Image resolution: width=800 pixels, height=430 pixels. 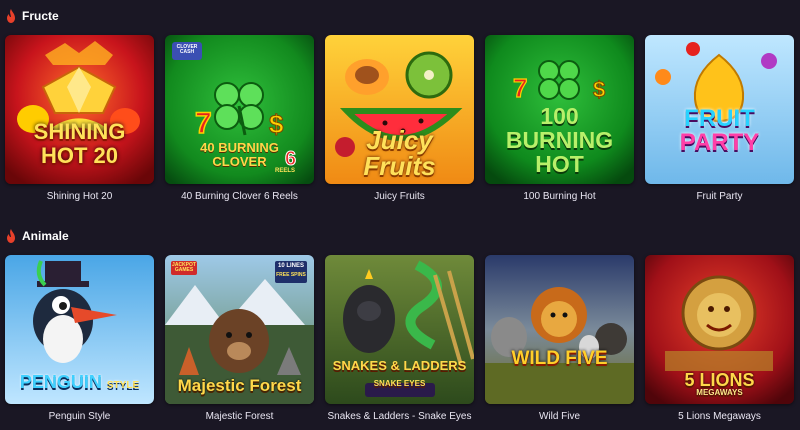 What do you see at coordinates (239, 196) in the screenshot?
I see `game-name: 40 Burning Clover 6 Reels` at bounding box center [239, 196].